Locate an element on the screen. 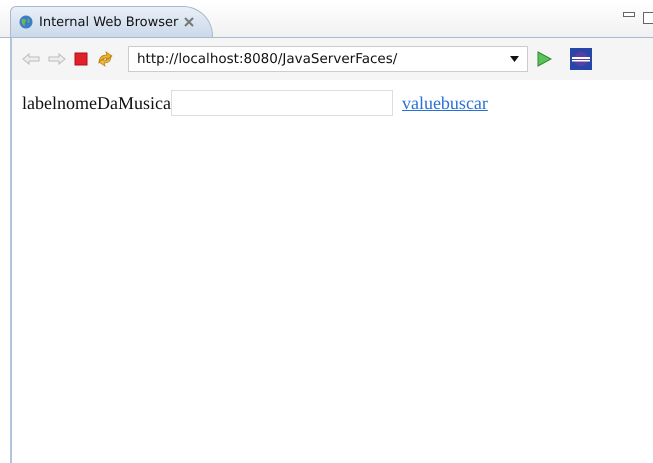 This screenshot has height=463, width=653. music-name-label: labelnomeDaMusica is located at coordinates (96, 103).